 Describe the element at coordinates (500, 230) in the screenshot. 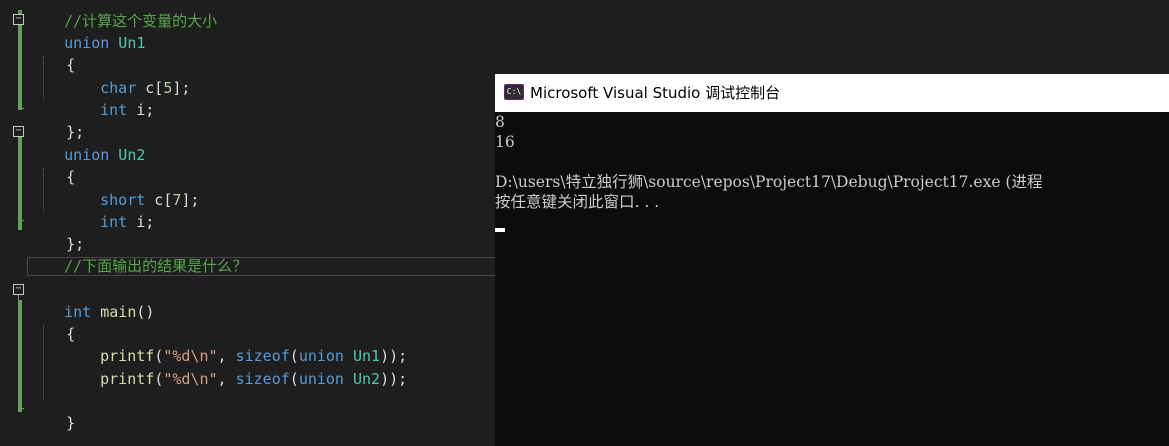

I see `console-cursor` at that location.